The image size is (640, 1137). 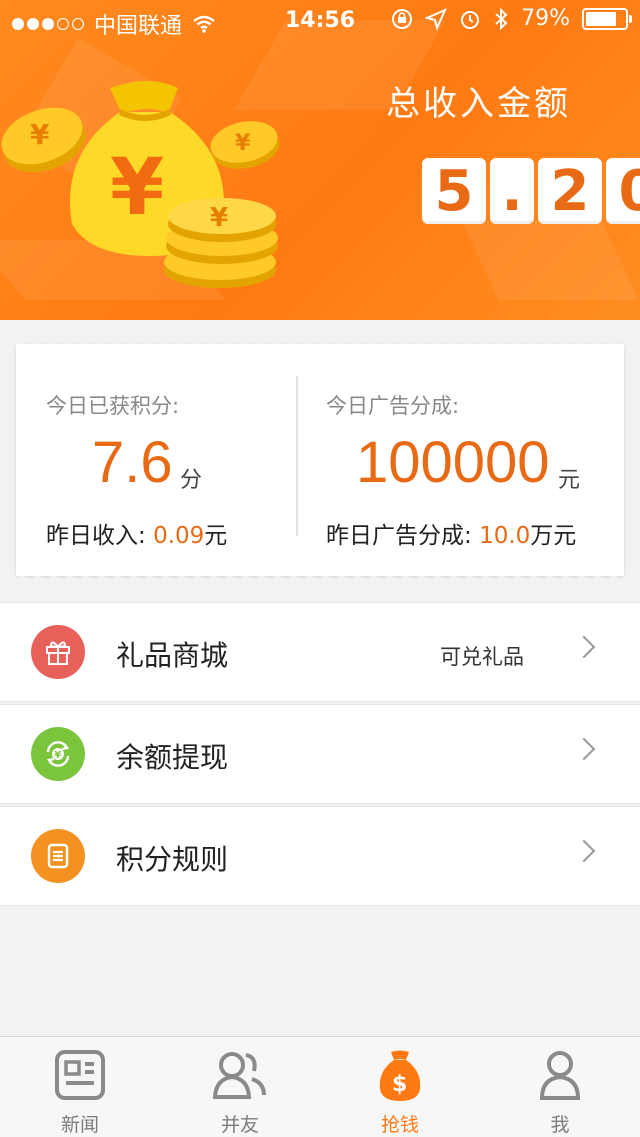 What do you see at coordinates (320, 652) in the screenshot?
I see `menu-item-gift-mall: 礼品商城 可兑礼品` at bounding box center [320, 652].